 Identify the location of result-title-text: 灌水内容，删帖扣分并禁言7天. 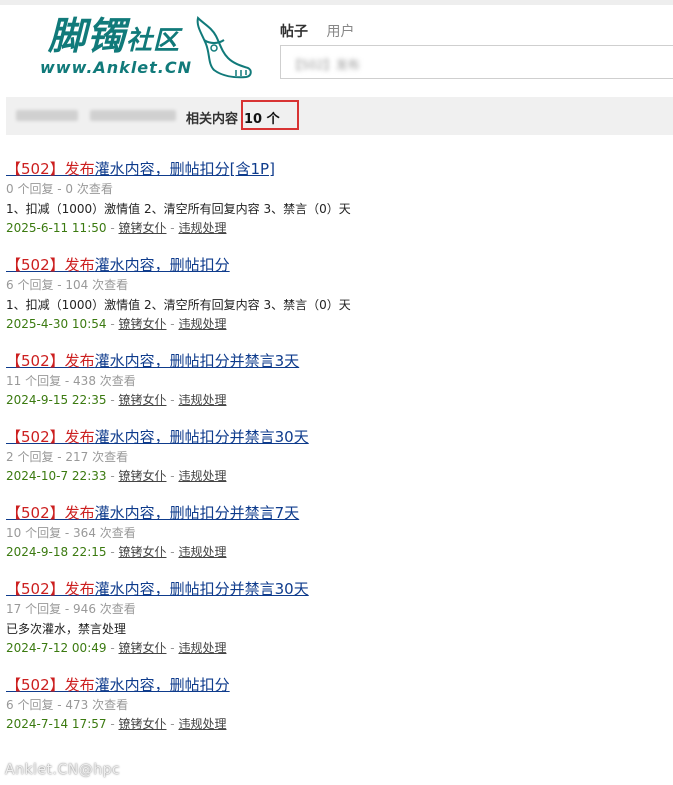
(197, 513).